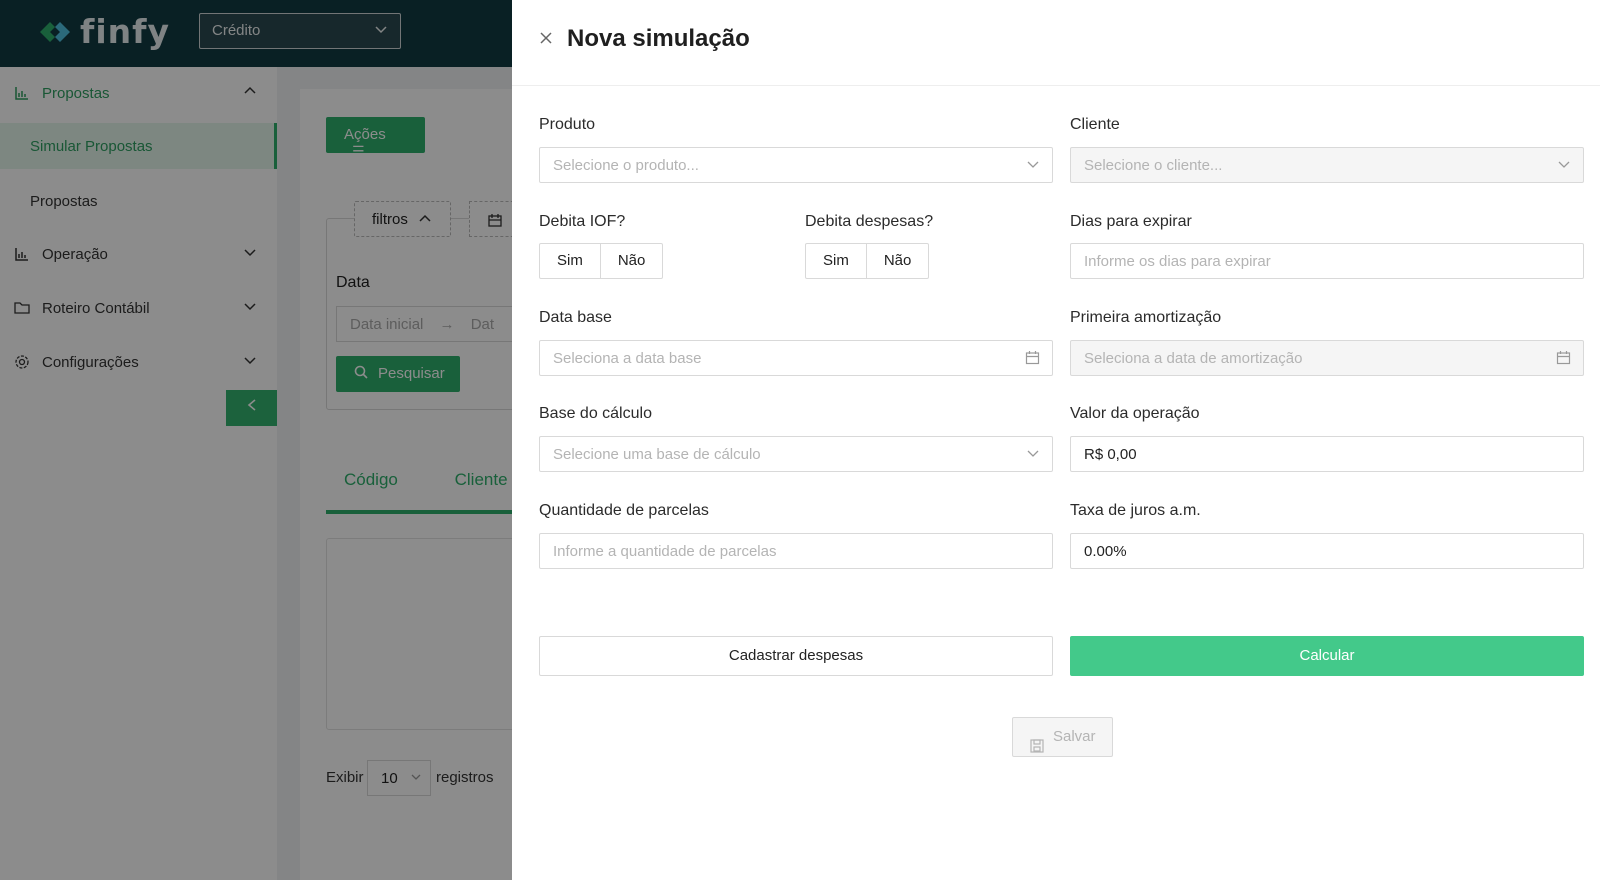 This screenshot has width=1600, height=880. What do you see at coordinates (796, 358) in the screenshot?
I see `data-base-picker: Seleciona a data base` at bounding box center [796, 358].